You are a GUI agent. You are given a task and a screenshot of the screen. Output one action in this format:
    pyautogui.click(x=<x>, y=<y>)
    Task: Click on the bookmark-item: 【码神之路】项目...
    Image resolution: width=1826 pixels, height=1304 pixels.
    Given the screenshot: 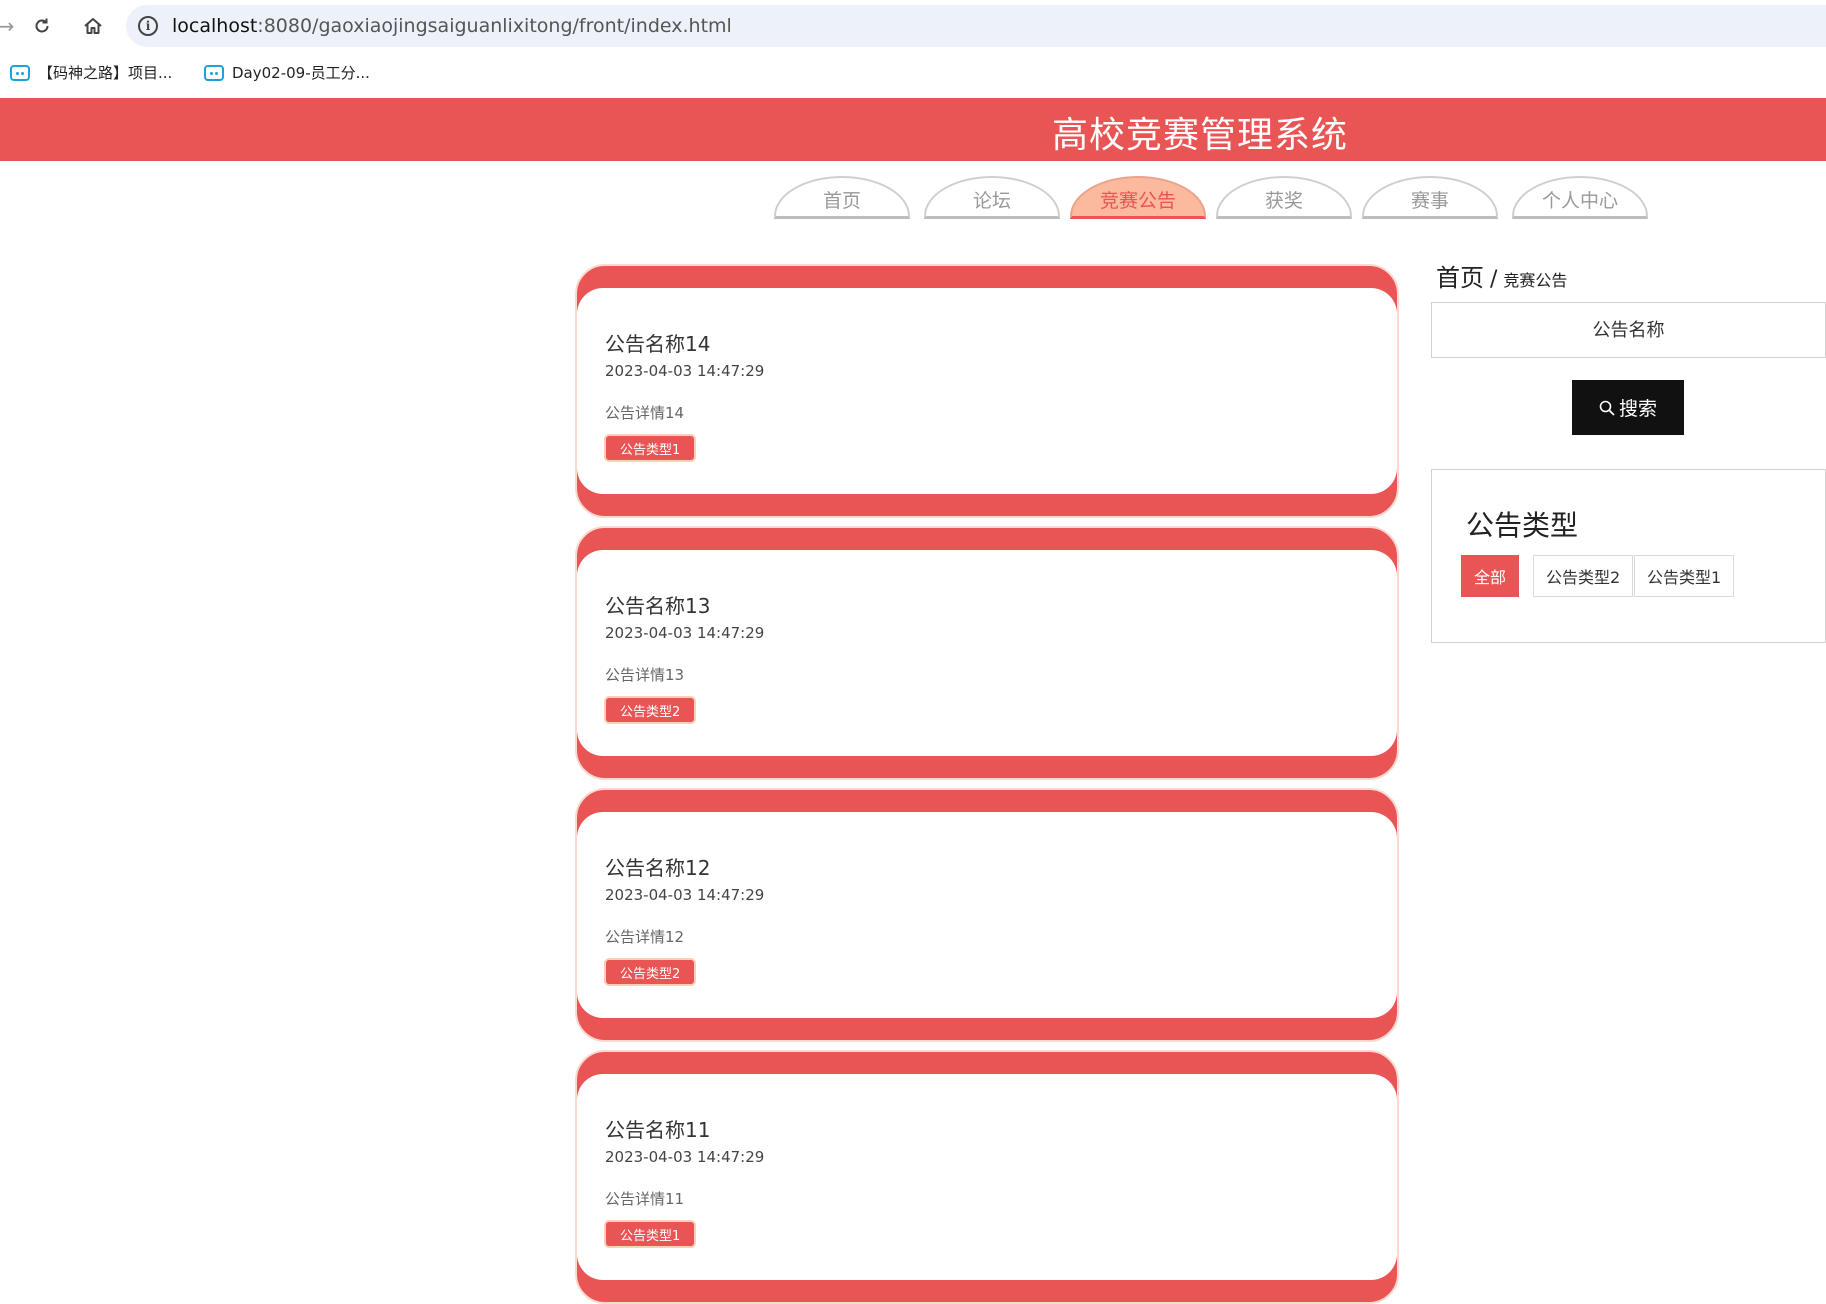 What is the action you would take?
    pyautogui.click(x=91, y=72)
    